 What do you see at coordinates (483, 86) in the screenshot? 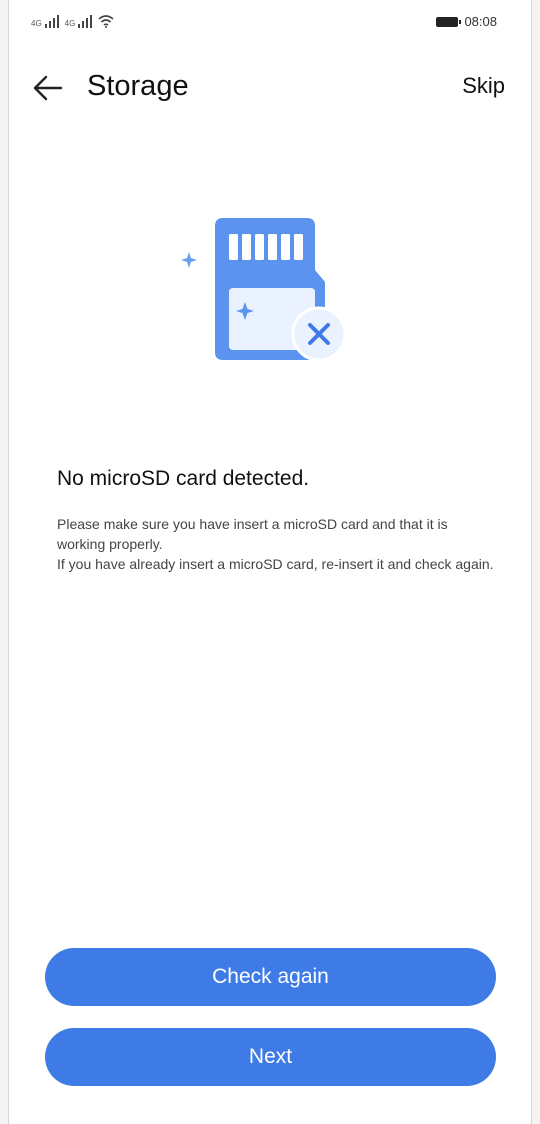
I see `skip-button: Skip` at bounding box center [483, 86].